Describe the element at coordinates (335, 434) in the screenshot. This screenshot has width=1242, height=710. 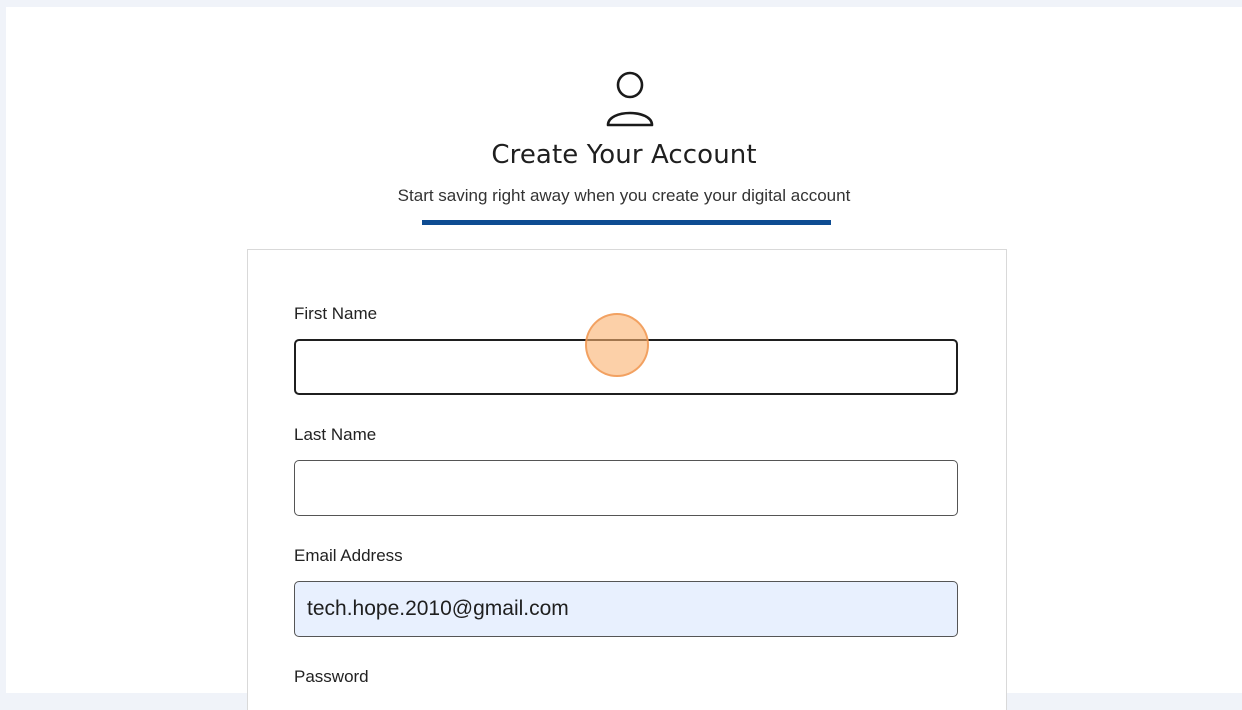
I see `last-name-label: Last Name` at that location.